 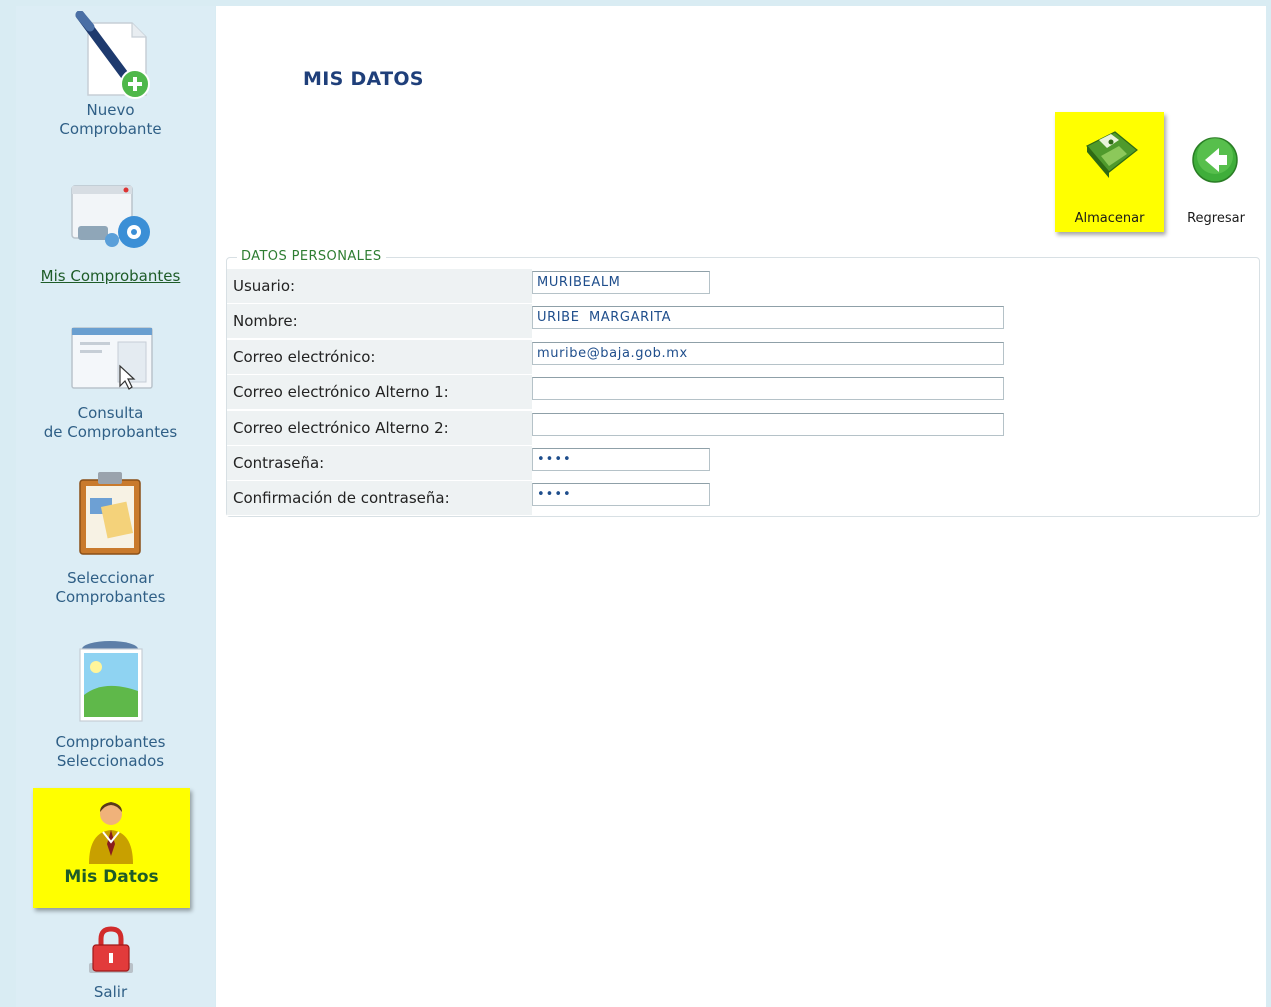 I want to click on sidebar-item-label: Nuevo, so click(x=110, y=110).